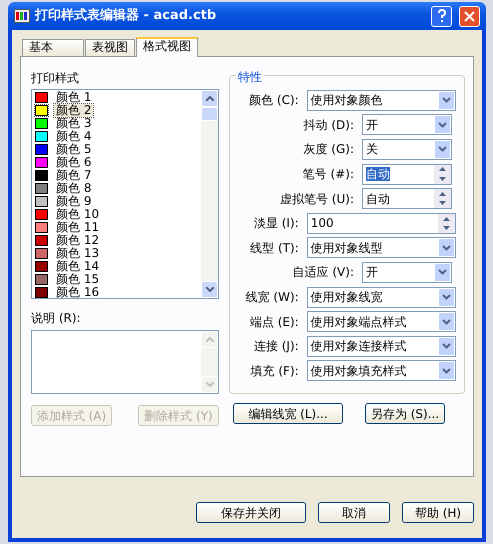 This screenshot has height=544, width=493. Describe the element at coordinates (74, 136) in the screenshot. I see `list-item: 颜色 4` at that location.